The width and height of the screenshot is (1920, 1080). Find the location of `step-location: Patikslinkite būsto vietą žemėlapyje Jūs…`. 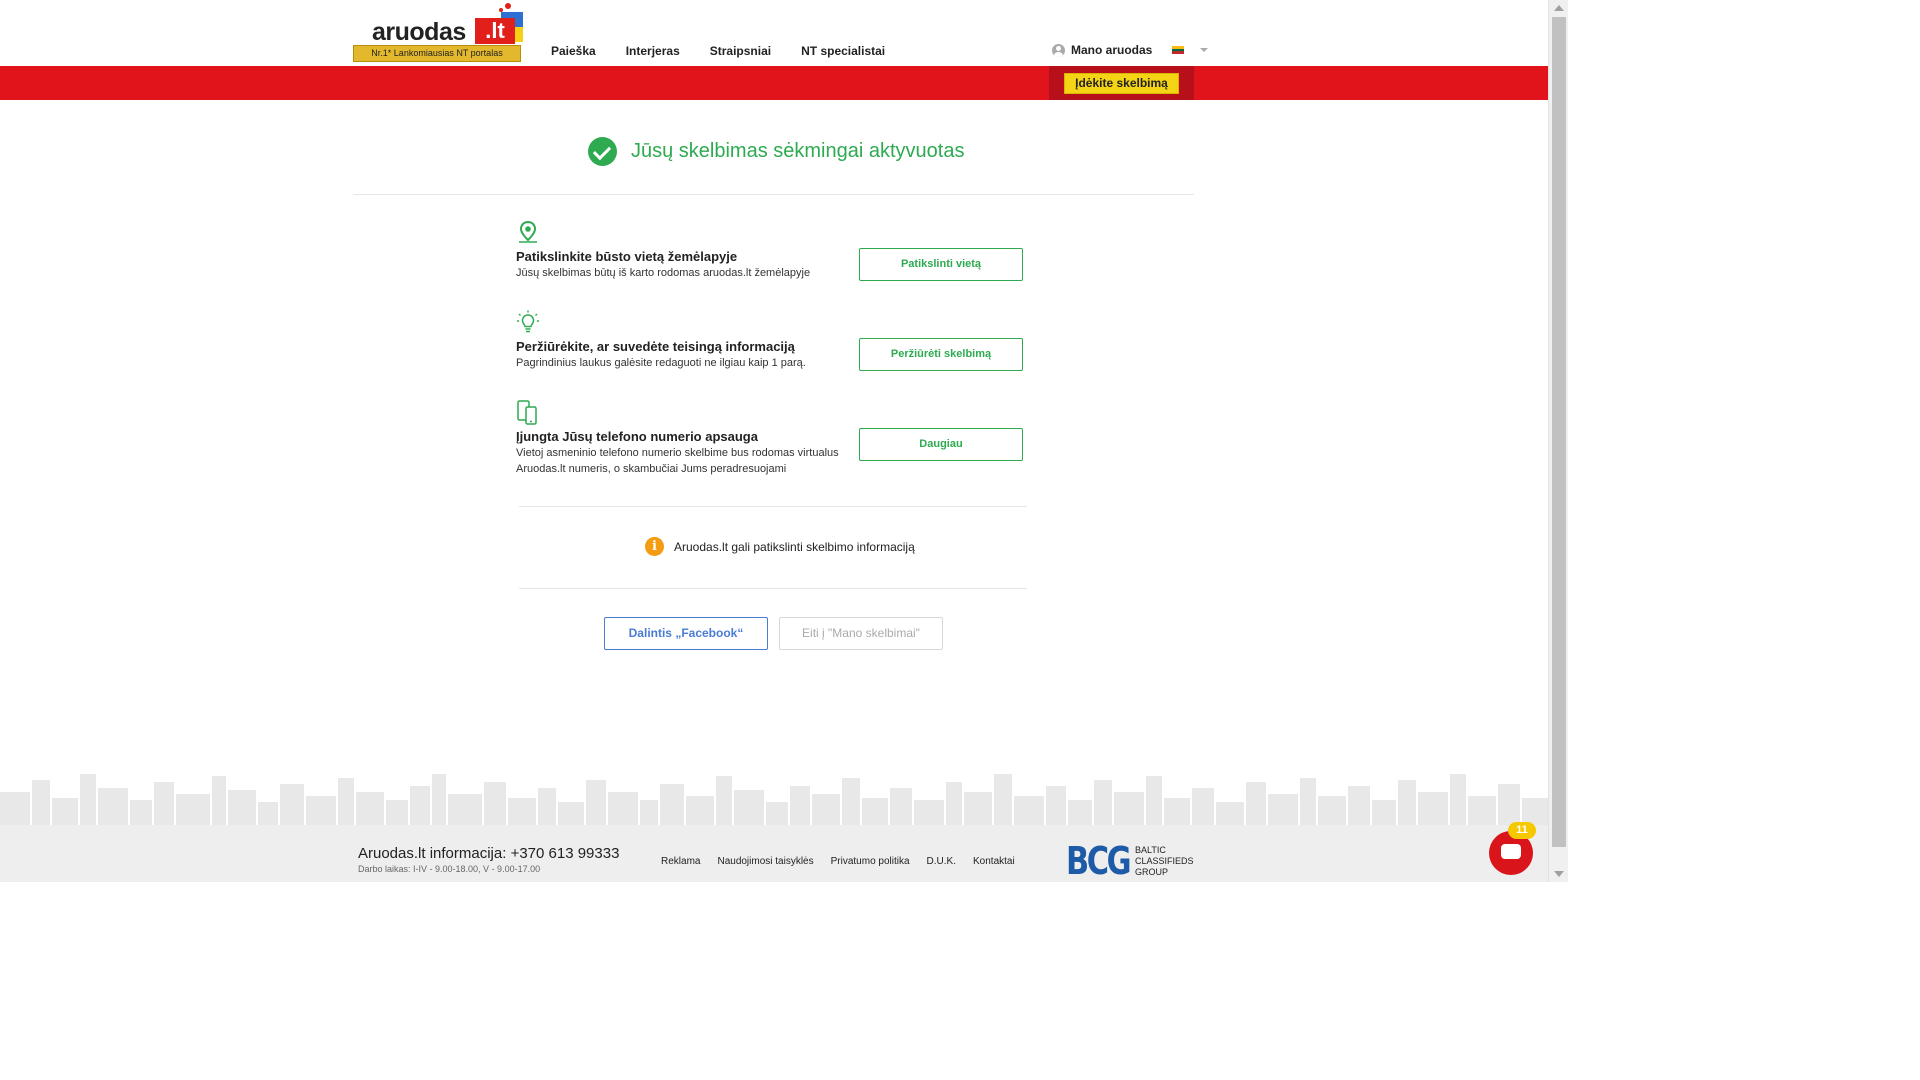

step-location: Patikslinkite būsto vietą žemėlapyje Jūs… is located at coordinates (771, 255).